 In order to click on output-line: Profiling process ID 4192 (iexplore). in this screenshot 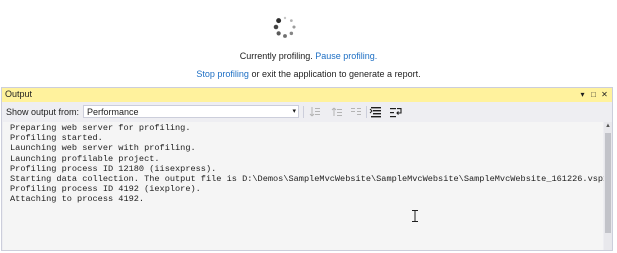, I will do `click(105, 189)`.